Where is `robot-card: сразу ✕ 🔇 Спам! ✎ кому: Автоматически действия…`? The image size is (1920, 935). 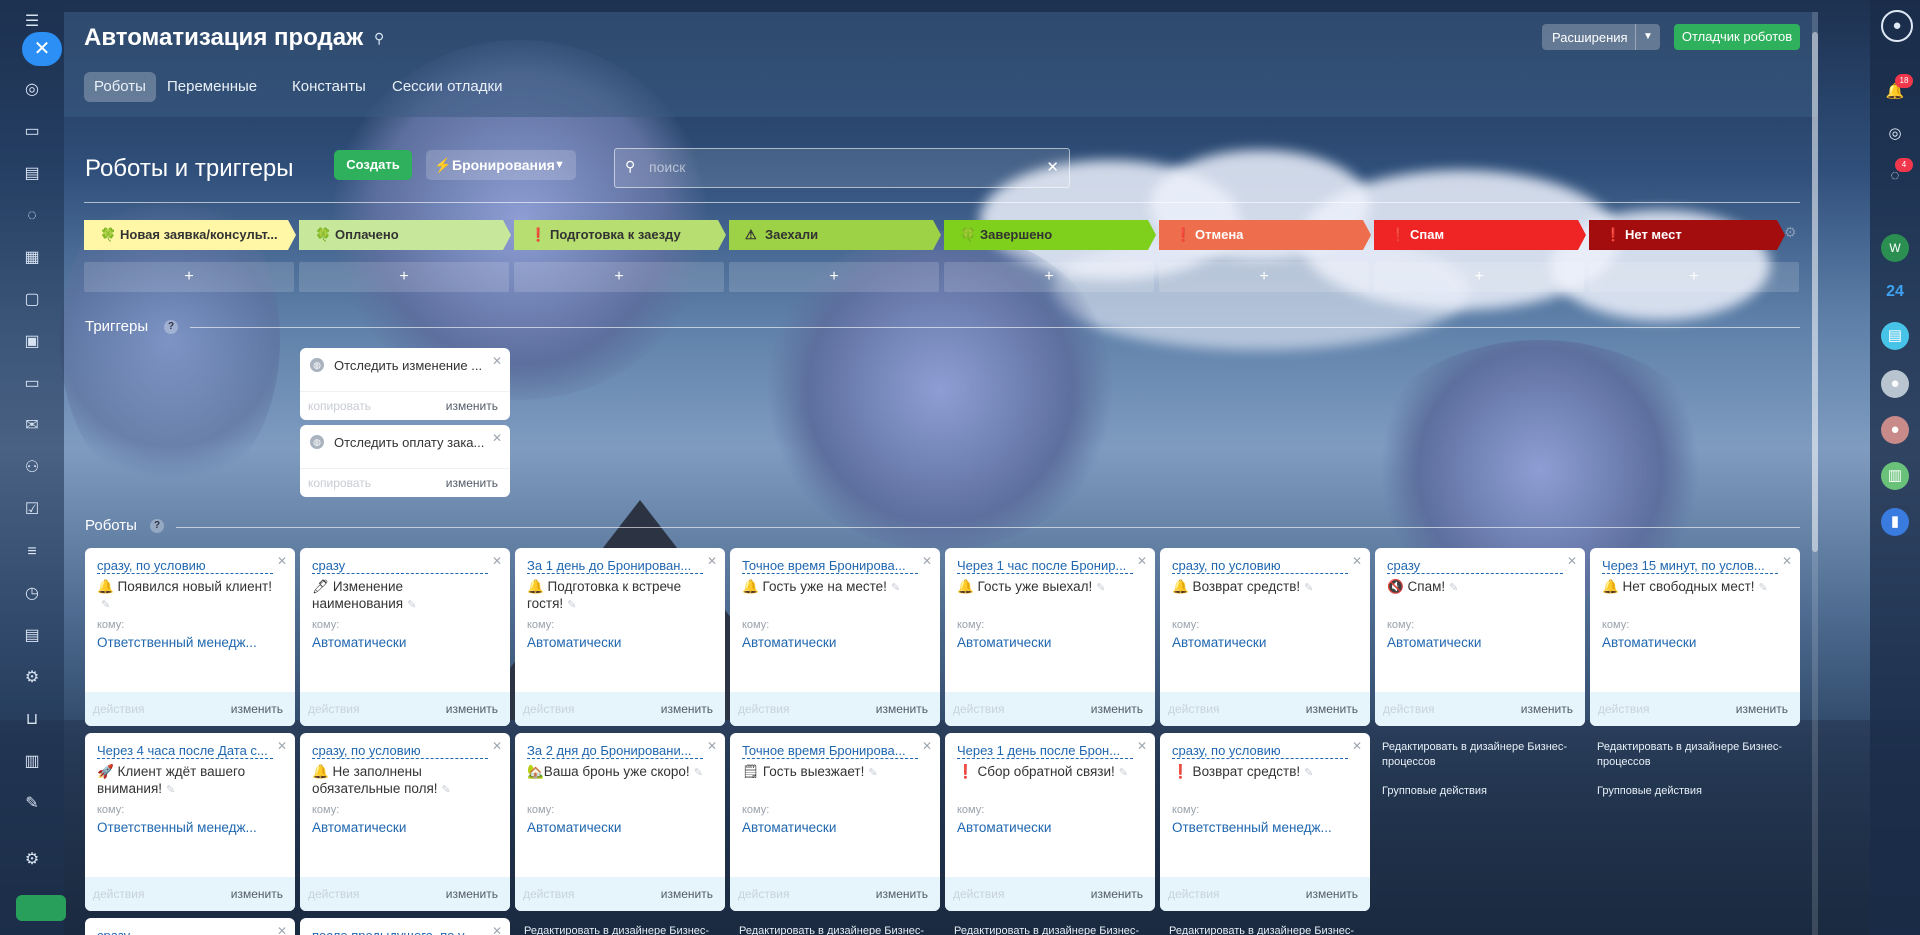
robot-card: сразу ✕ 🔇 Спам! ✎ кому: Автоматически действия… is located at coordinates (1480, 637).